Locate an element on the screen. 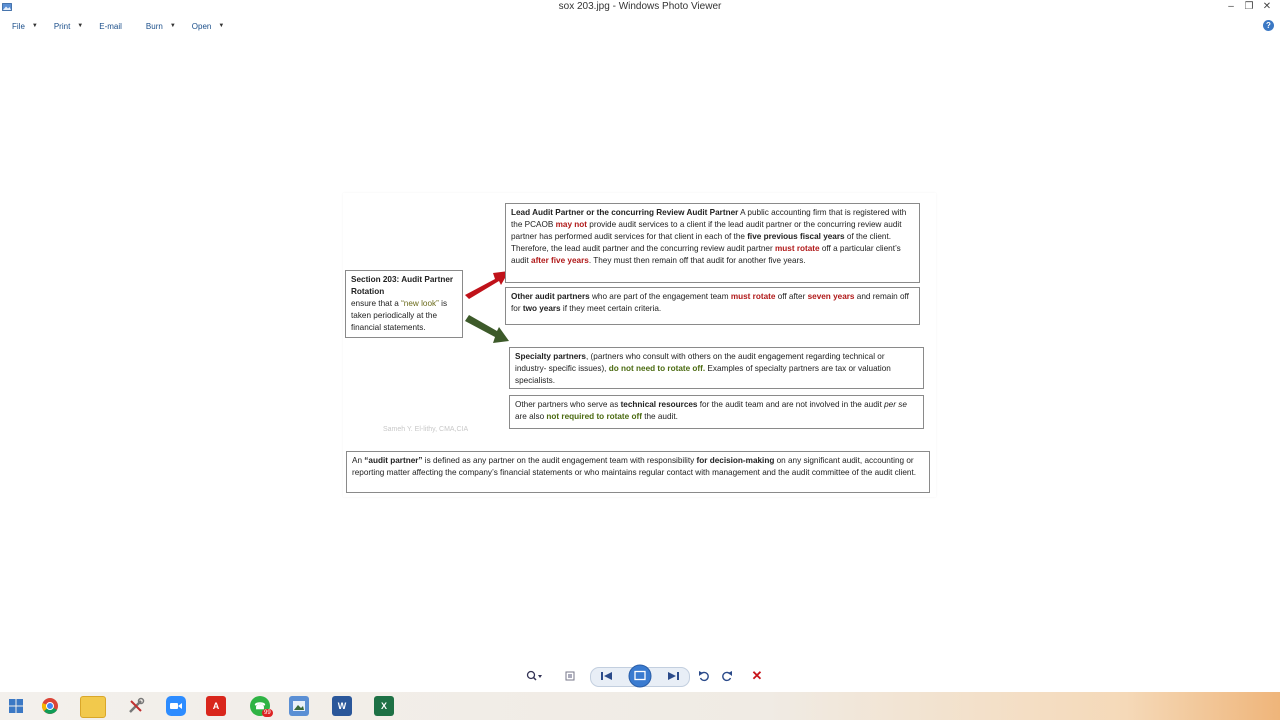 Image resolution: width=1280 pixels, height=720 pixels. slideshow-icon is located at coordinates (640, 676).